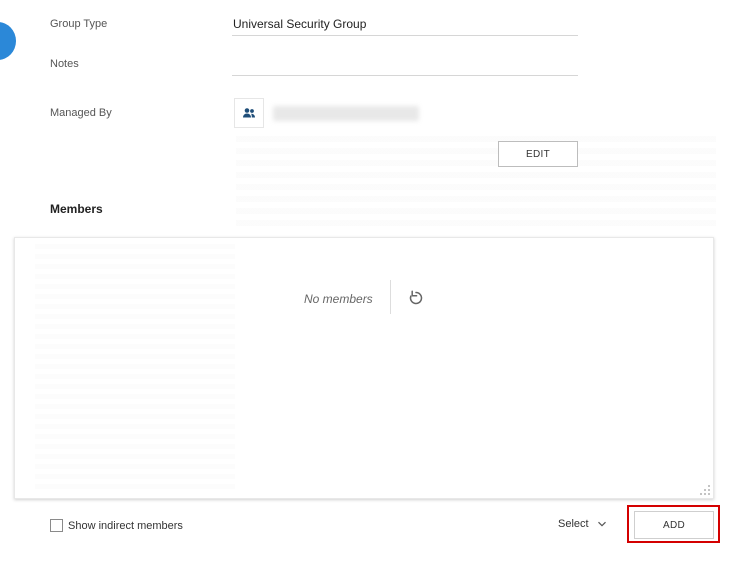 Image resolution: width=740 pixels, height=563 pixels. I want to click on notes-field, so click(405, 65).